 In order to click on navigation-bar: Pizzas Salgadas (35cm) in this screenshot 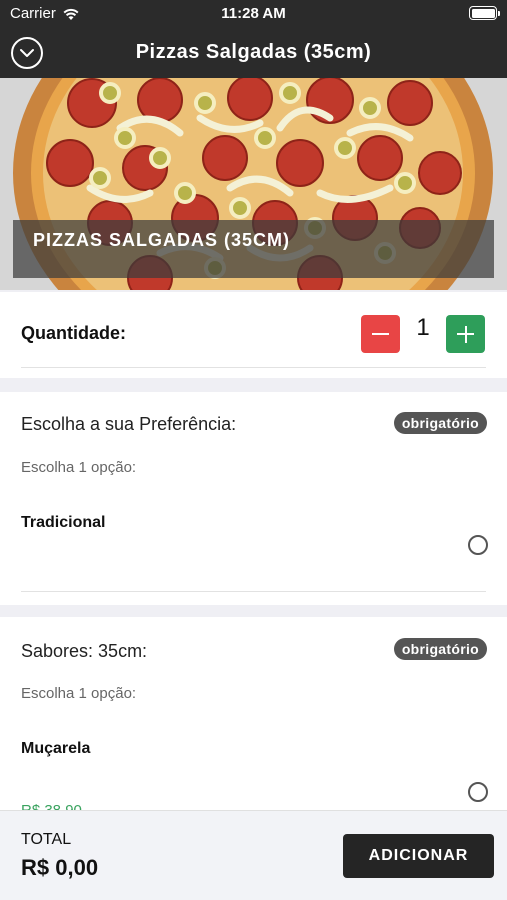, I will do `click(253, 53)`.